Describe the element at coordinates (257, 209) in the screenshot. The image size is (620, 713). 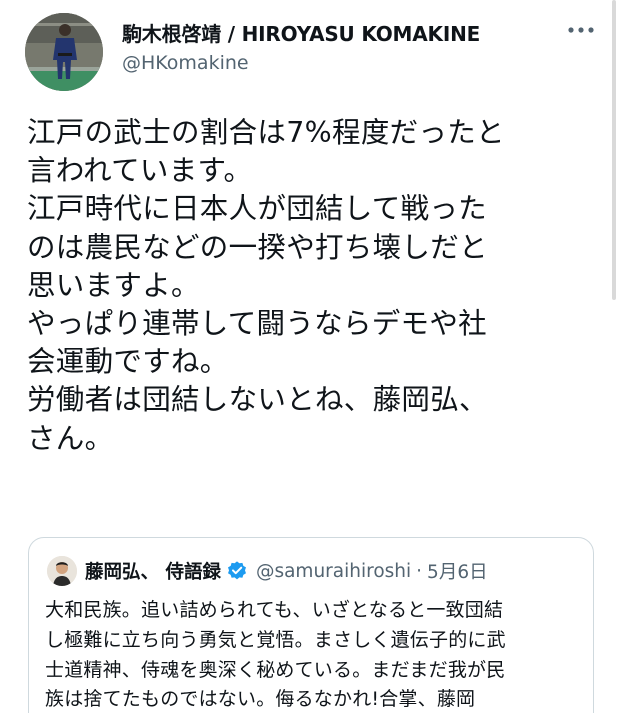
I see `tweet-text-line: 江戸時代に日本人が団結して戦った` at that location.